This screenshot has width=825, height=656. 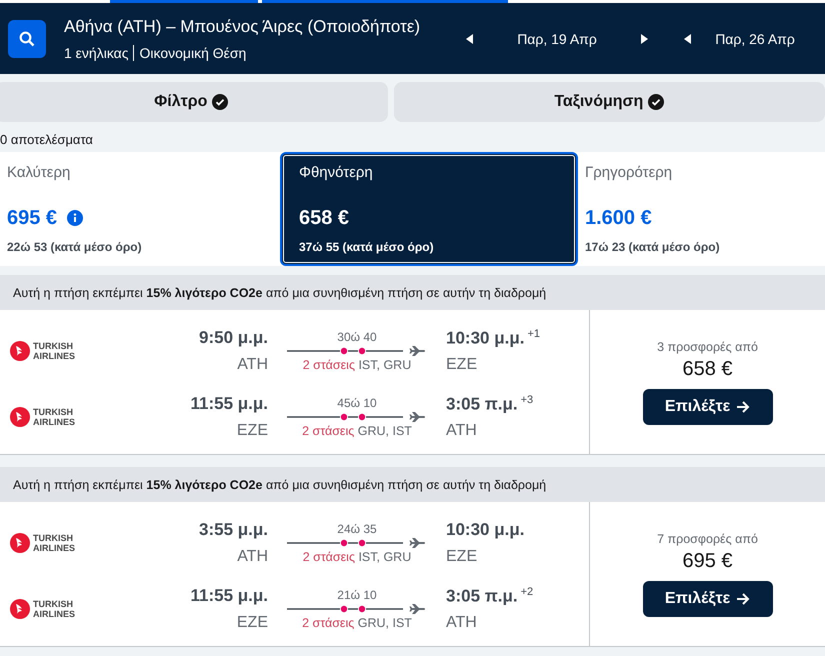 What do you see at coordinates (194, 102) in the screenshot?
I see `filter-button: Φίλτρο` at bounding box center [194, 102].